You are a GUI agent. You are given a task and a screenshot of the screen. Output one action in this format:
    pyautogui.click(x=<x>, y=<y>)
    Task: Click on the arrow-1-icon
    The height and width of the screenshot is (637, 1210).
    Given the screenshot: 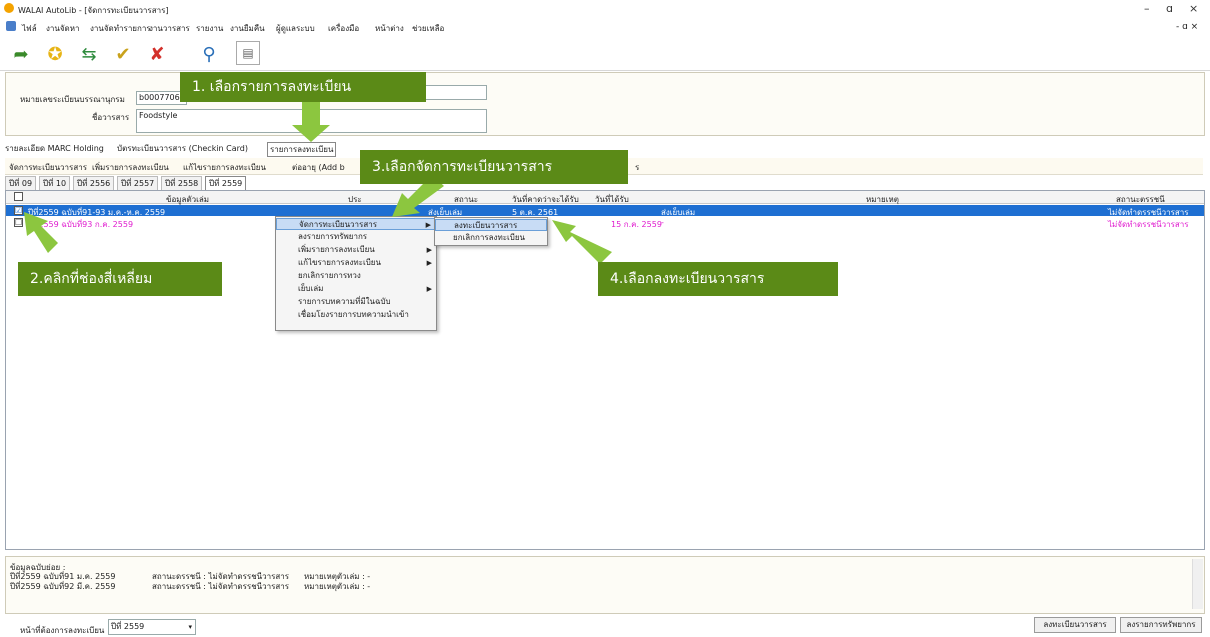 What is the action you would take?
    pyautogui.click(x=311, y=120)
    